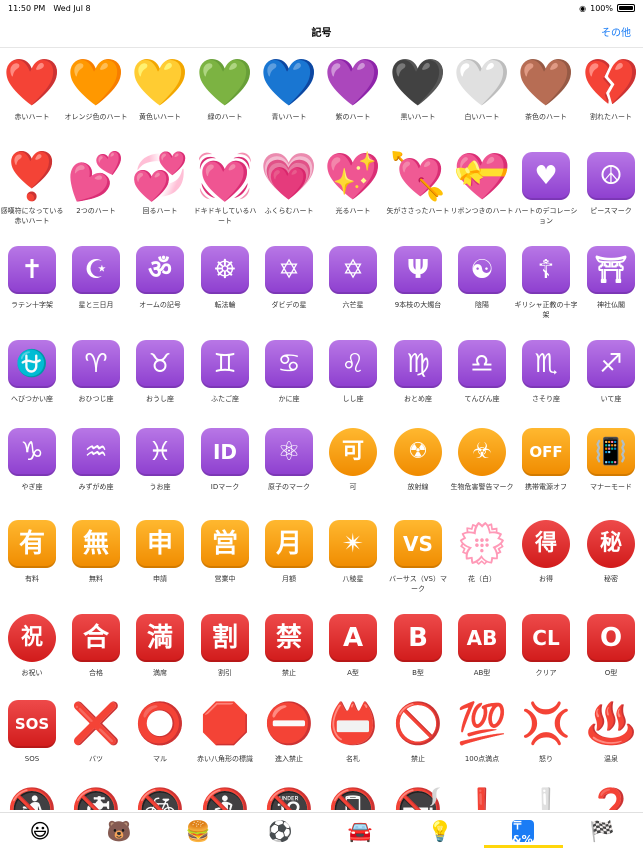 This screenshot has height=858, width=643. I want to click on emoji-cell: ♓ うお座, so click(160, 467).